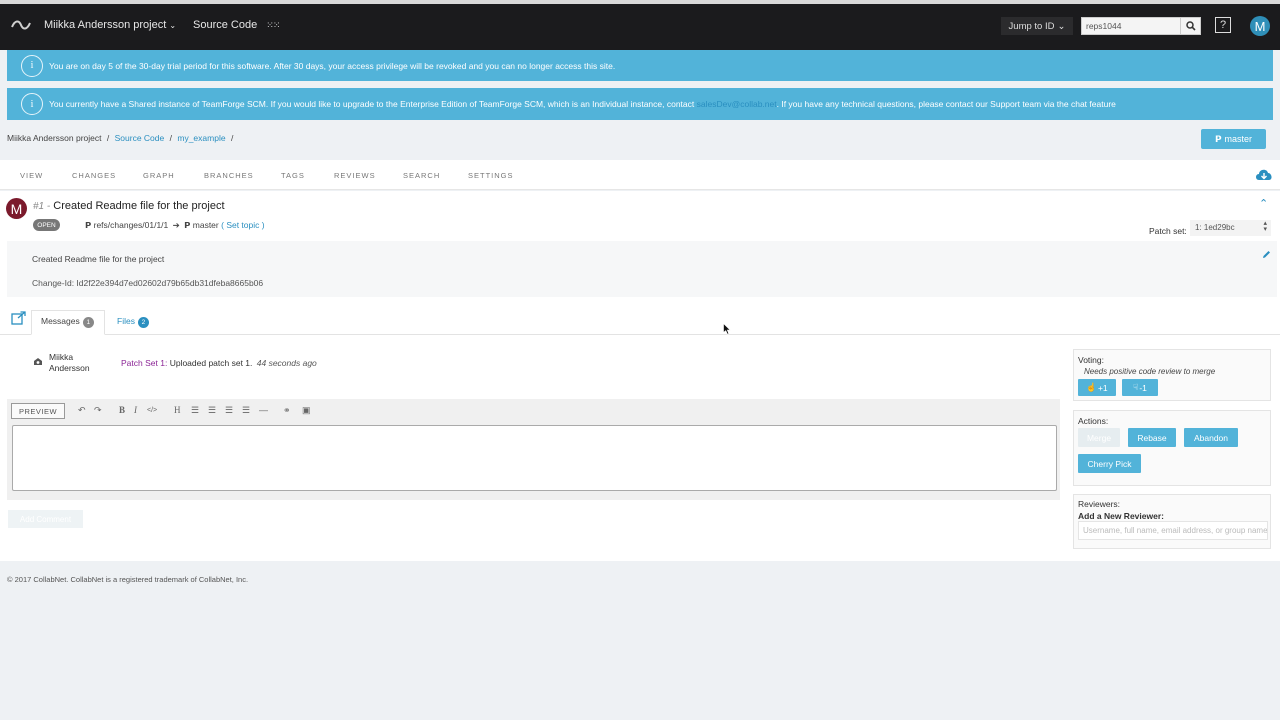 The width and height of the screenshot is (1280, 720). What do you see at coordinates (144, 363) in the screenshot?
I see `patch-set-link: Patch Set 1:` at bounding box center [144, 363].